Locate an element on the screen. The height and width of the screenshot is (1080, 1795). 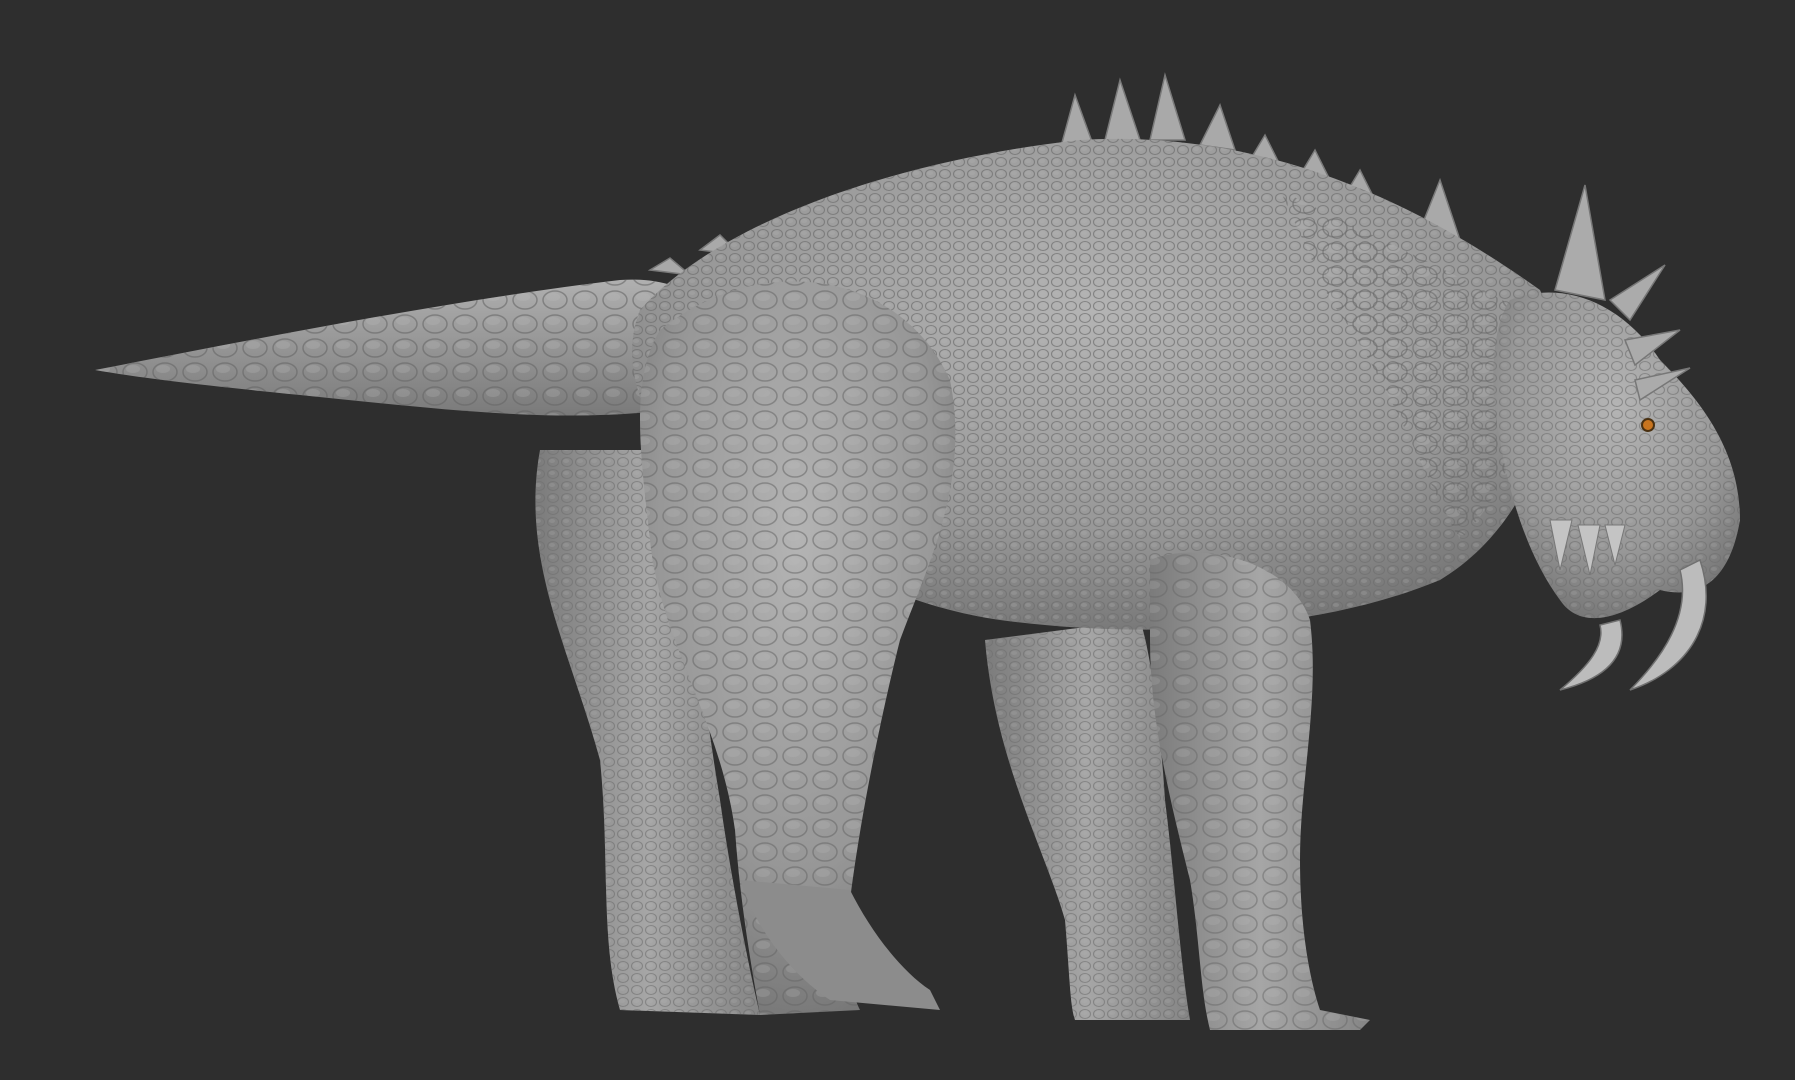
tail is located at coordinates (410, 347).